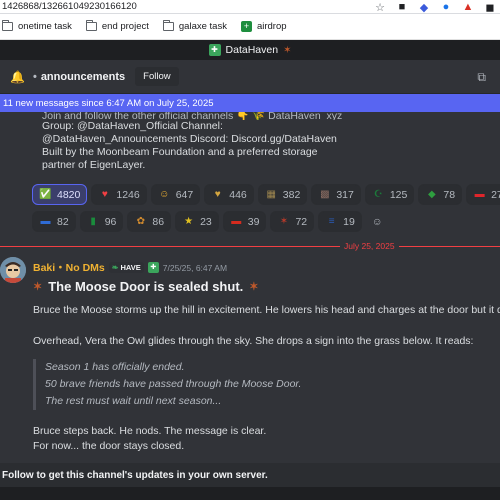  What do you see at coordinates (398, 194) in the screenshot?
I see `reaction-count: 125` at bounding box center [398, 194].